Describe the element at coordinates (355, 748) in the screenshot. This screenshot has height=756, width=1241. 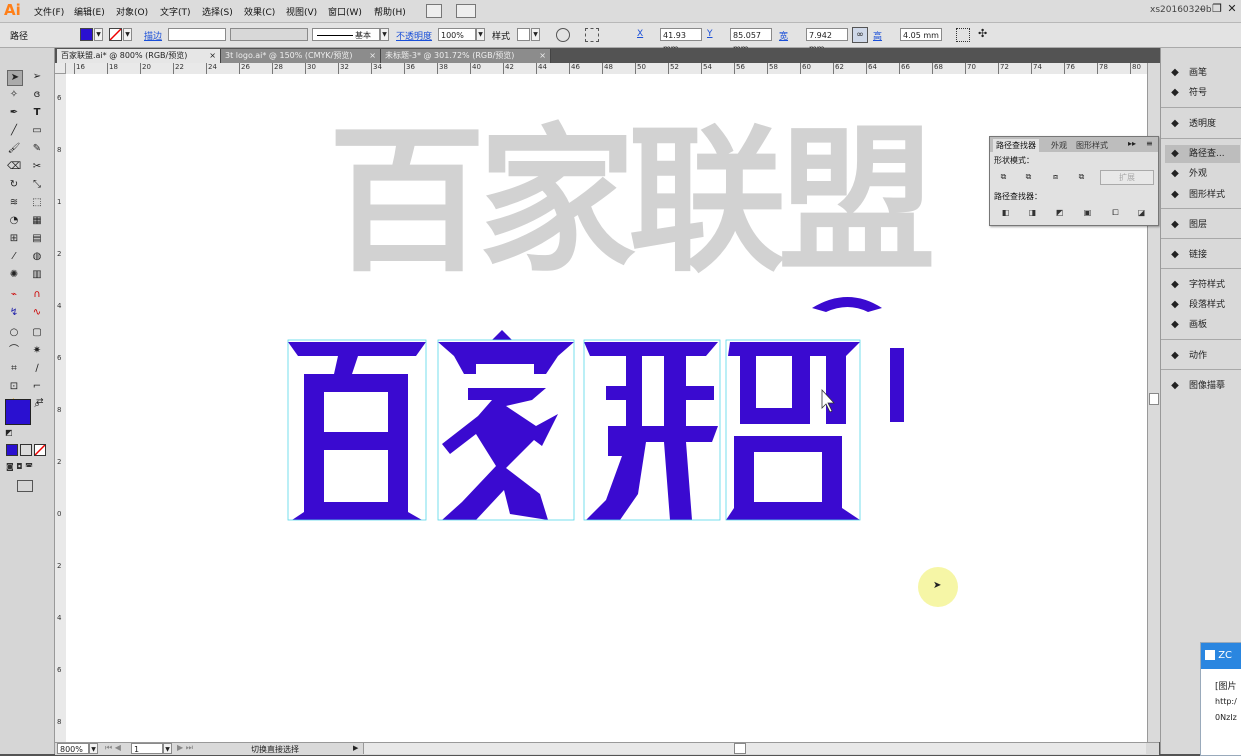
I see `status-menu-icon: ▶` at that location.